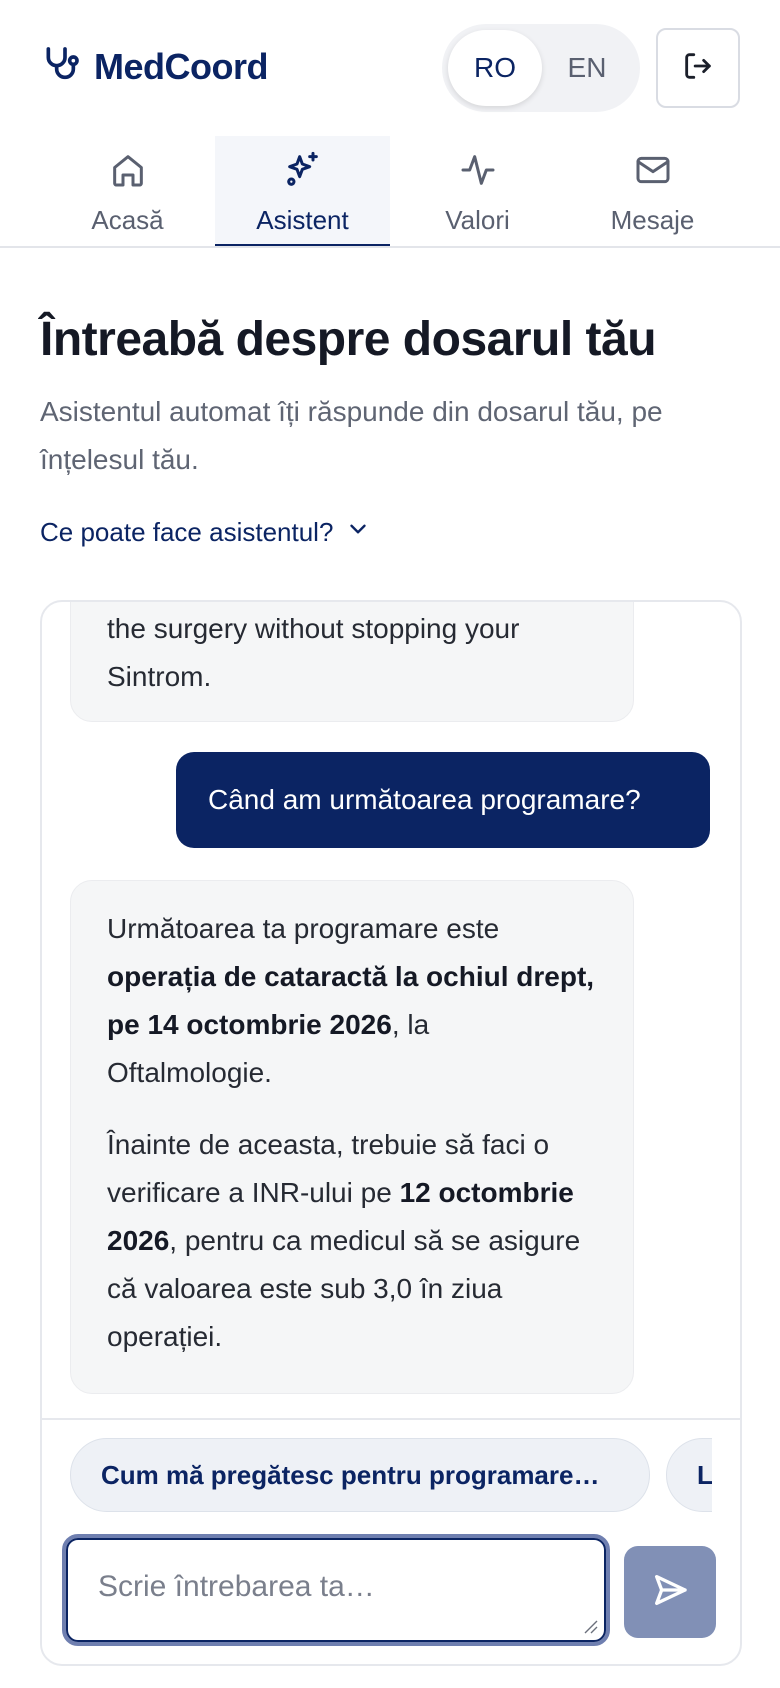  I want to click on app-name: MedCoord, so click(181, 66).